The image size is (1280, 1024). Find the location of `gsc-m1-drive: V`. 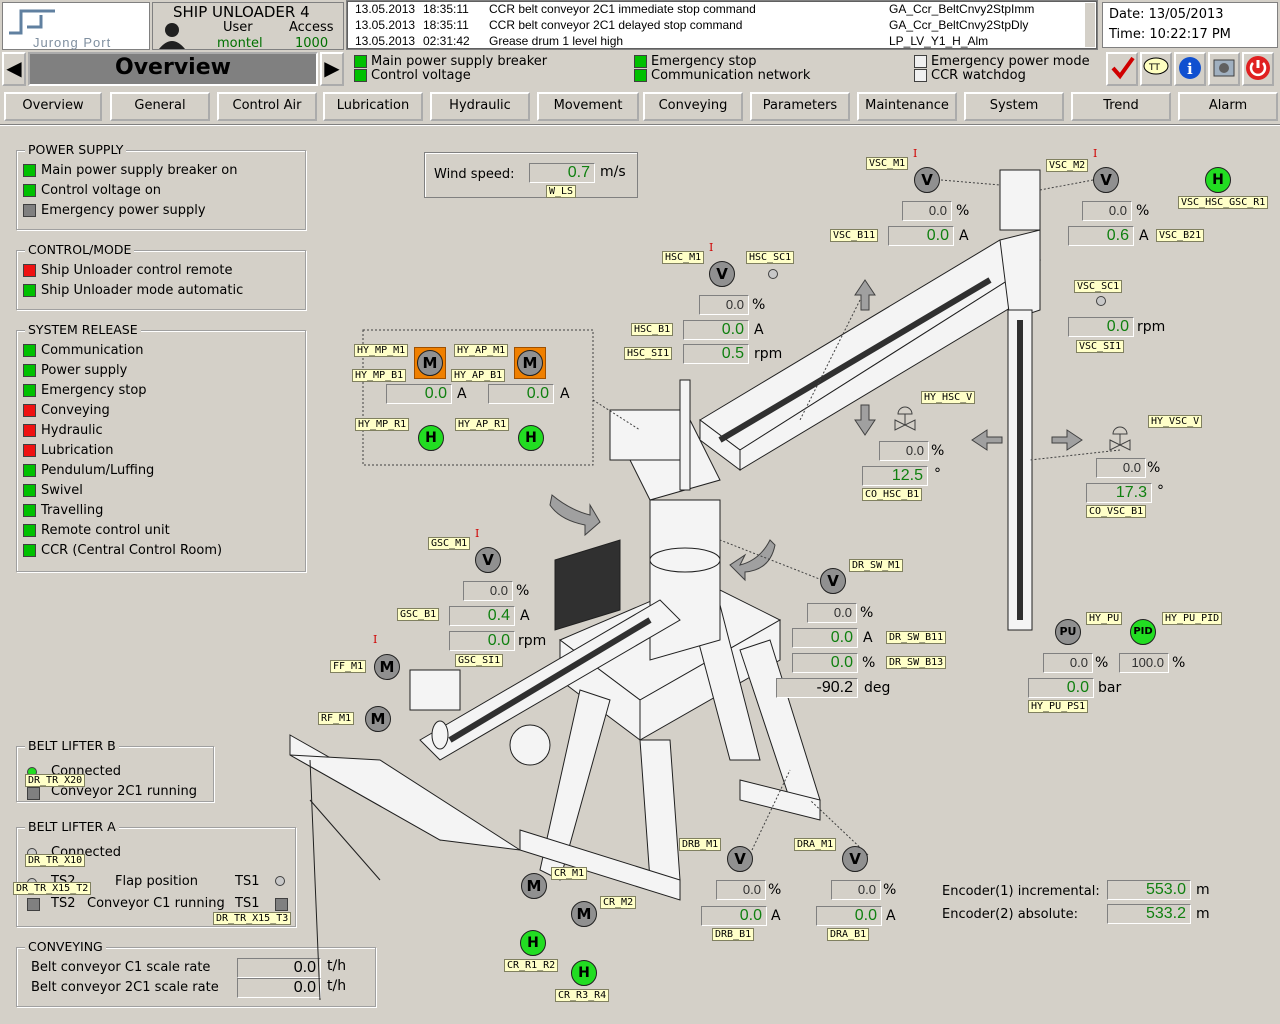

gsc-m1-drive: V is located at coordinates (488, 560).